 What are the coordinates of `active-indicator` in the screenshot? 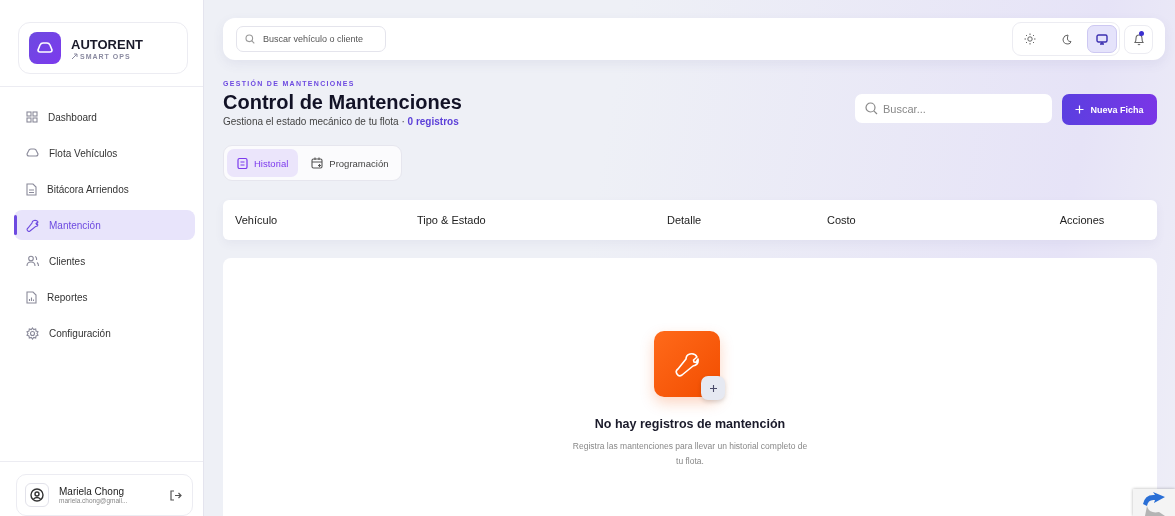 It's located at (15, 225).